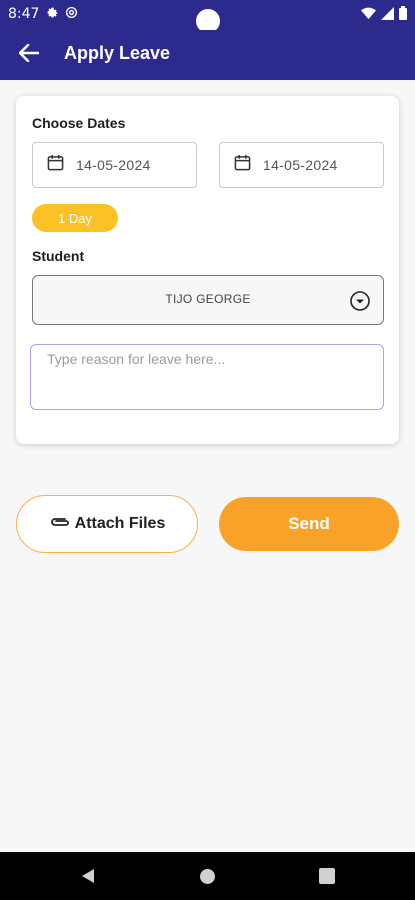 This screenshot has width=415, height=900. I want to click on signal-icon, so click(387, 14).